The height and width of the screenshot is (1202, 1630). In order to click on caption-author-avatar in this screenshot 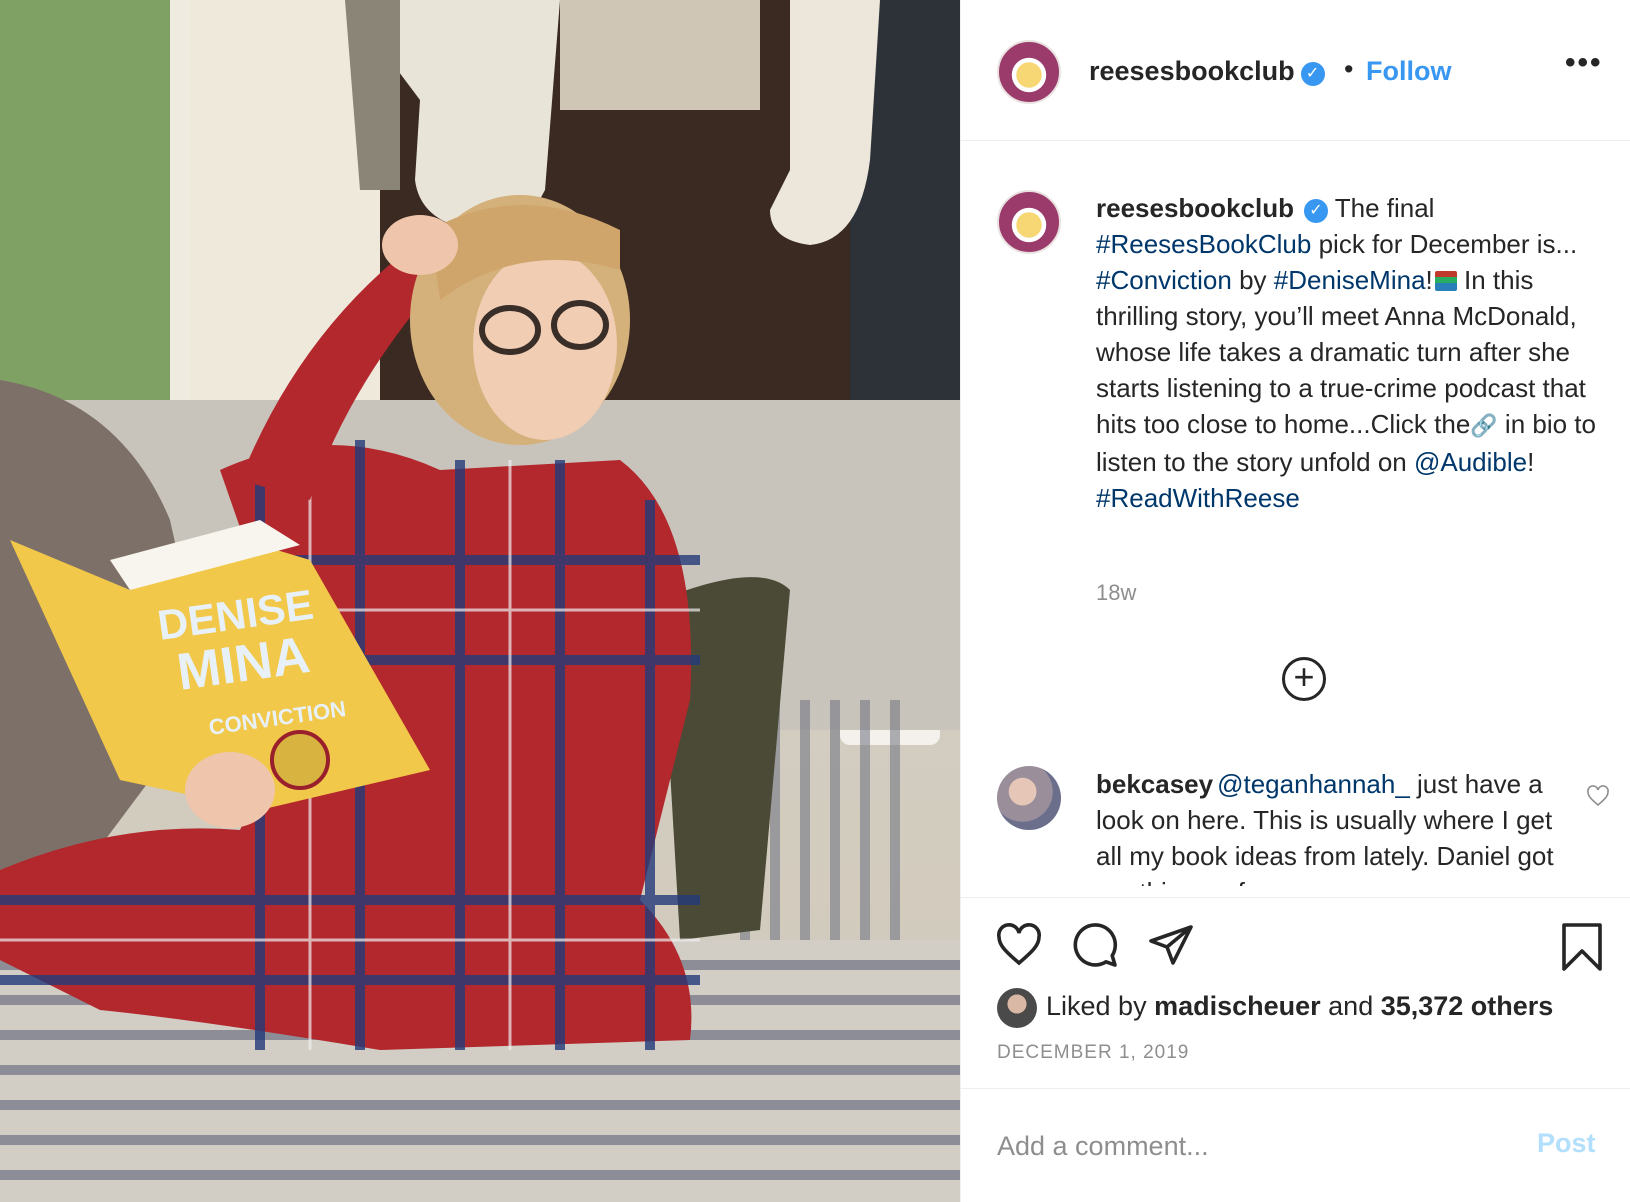, I will do `click(1029, 222)`.